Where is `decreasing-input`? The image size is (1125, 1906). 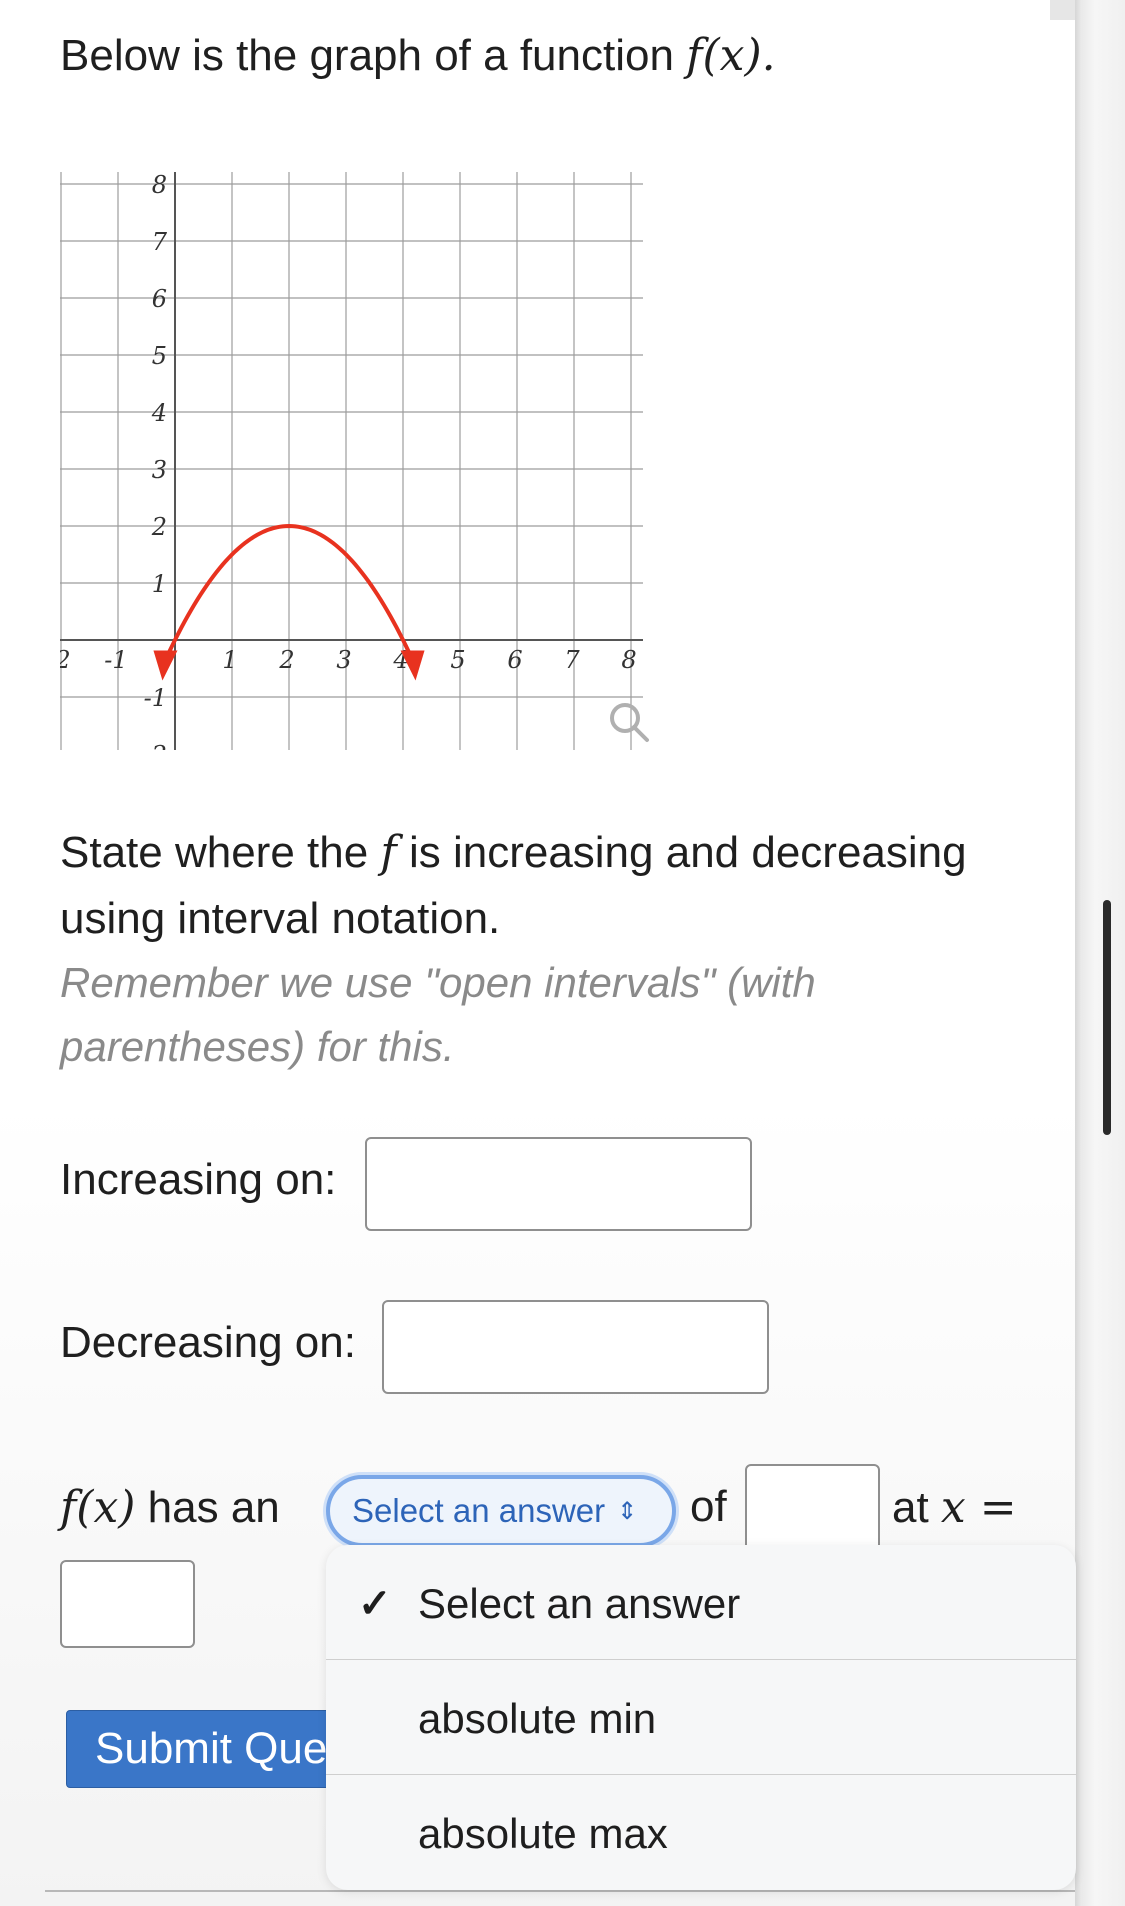
decreasing-input is located at coordinates (575, 1347).